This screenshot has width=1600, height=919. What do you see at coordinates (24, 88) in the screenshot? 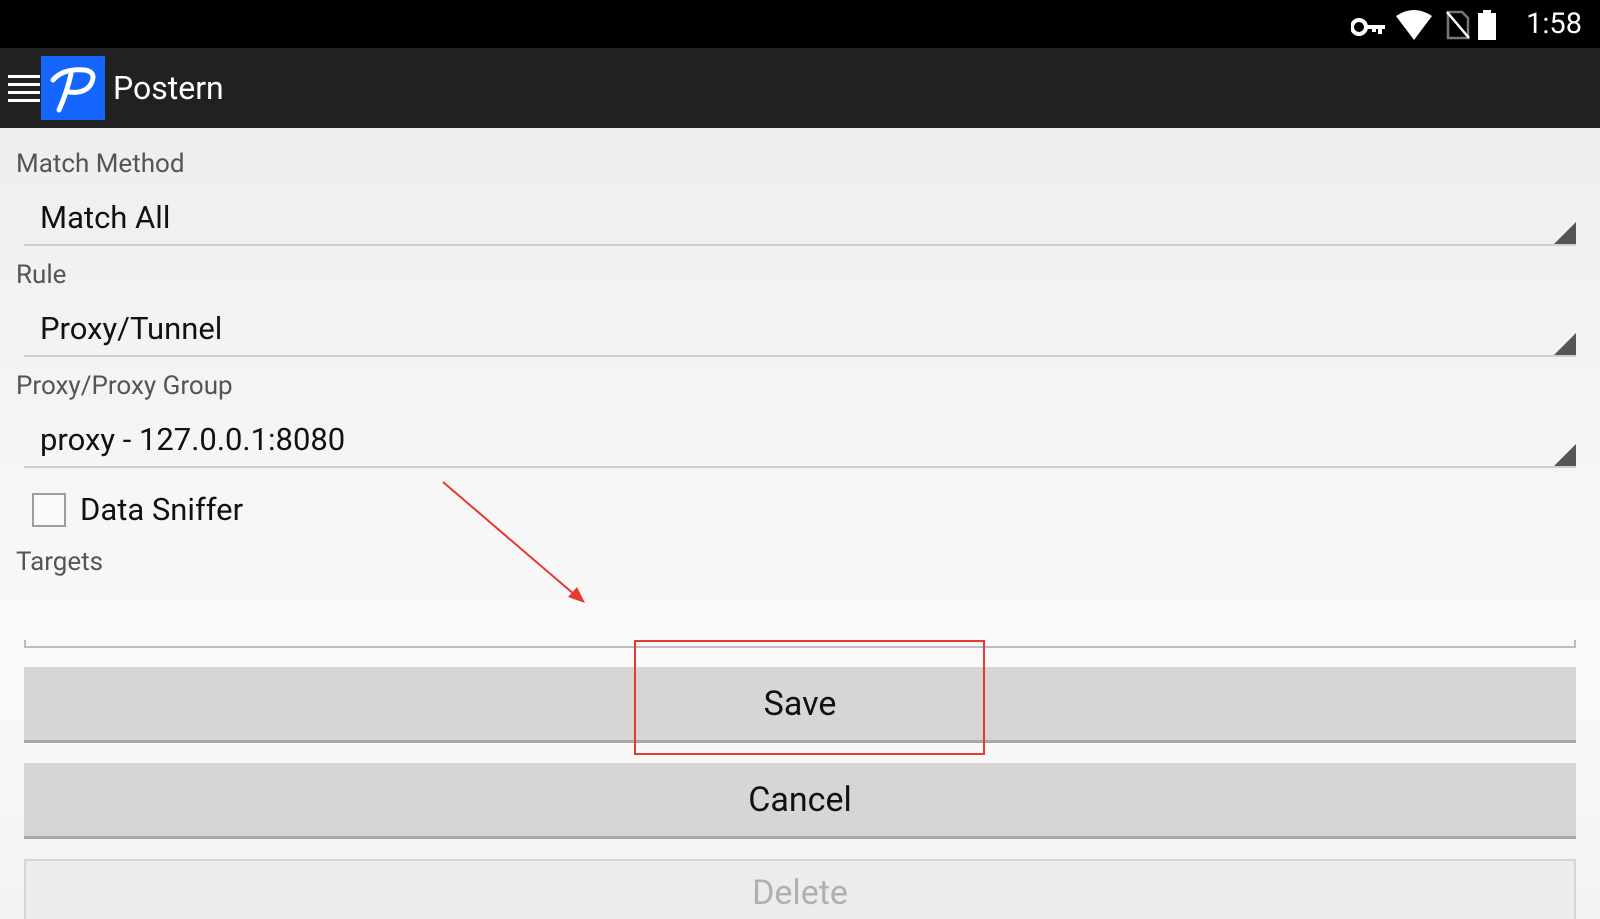
I see `hamburger-menu-icon` at bounding box center [24, 88].